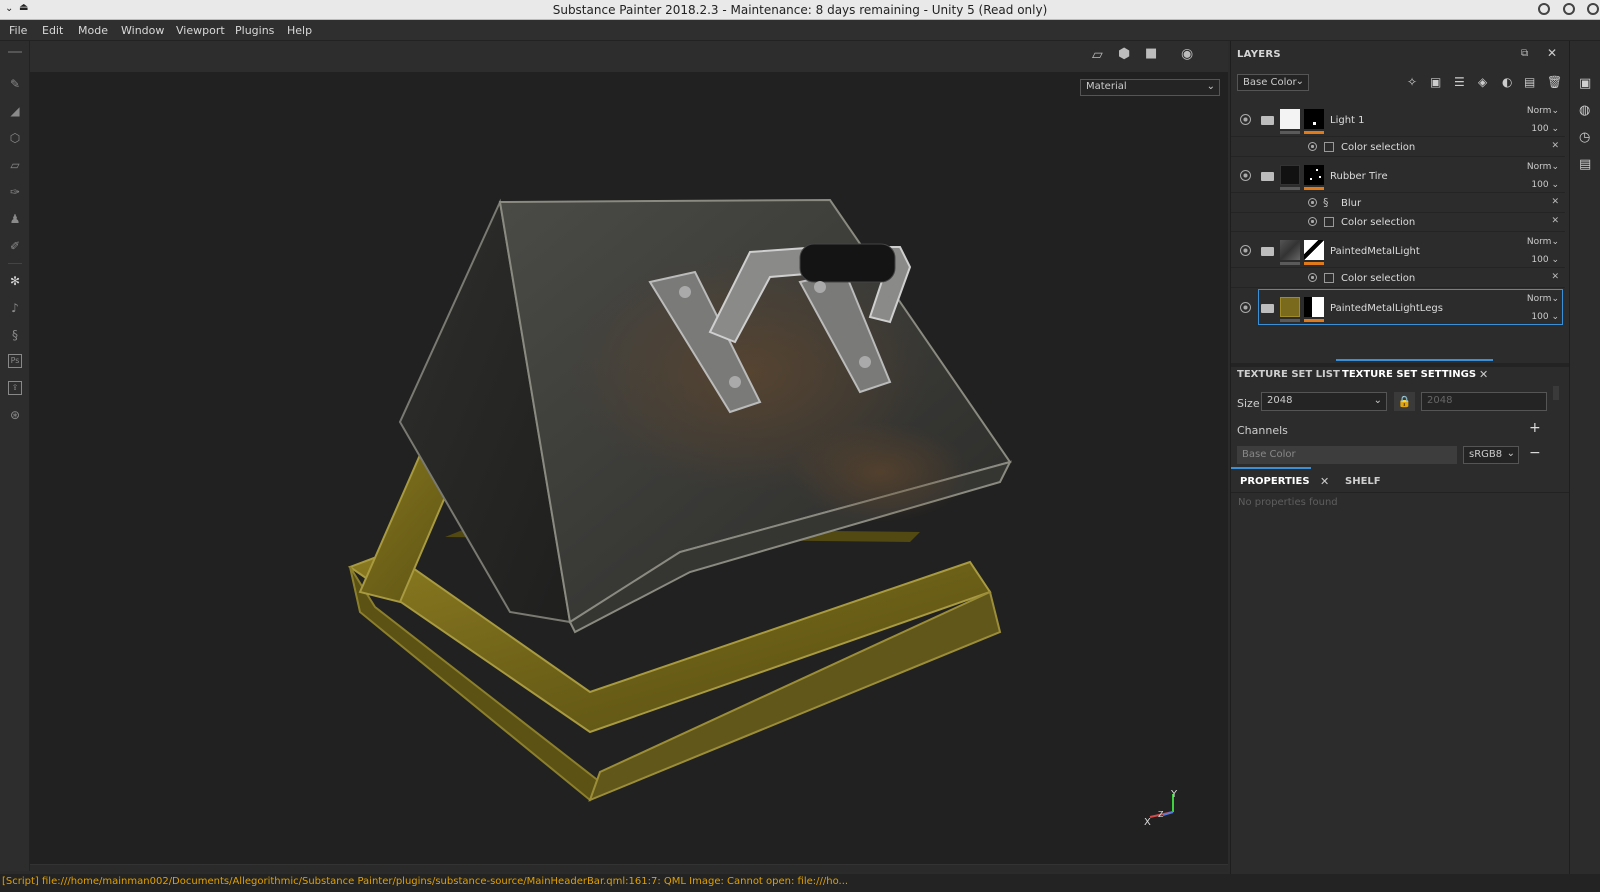  I want to click on photoshop-icon: Ps, so click(15, 361).